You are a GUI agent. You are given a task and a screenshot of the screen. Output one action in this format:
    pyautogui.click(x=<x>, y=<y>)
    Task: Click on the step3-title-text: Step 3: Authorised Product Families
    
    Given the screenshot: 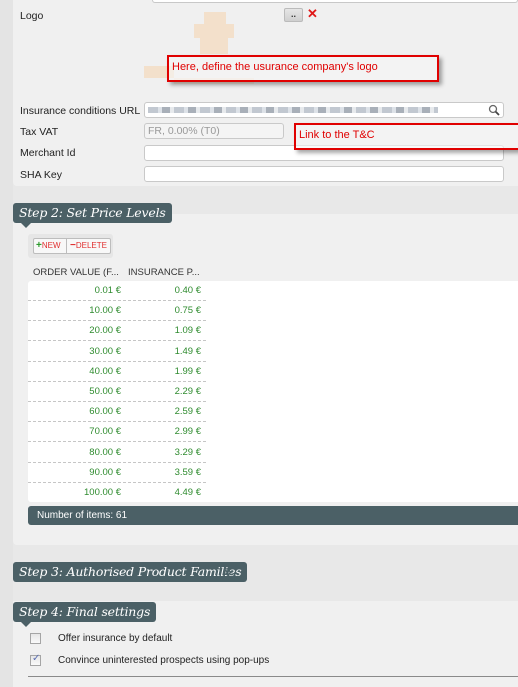 What is the action you would take?
    pyautogui.click(x=130, y=571)
    